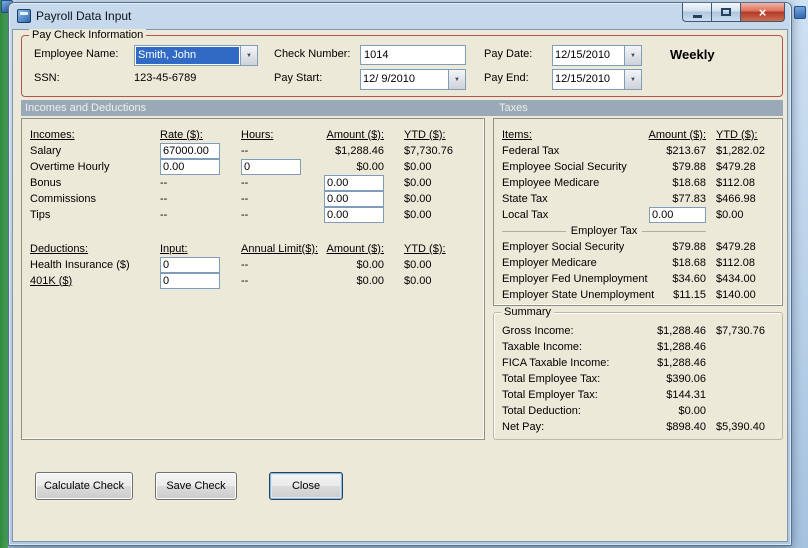 Image resolution: width=808 pixels, height=548 pixels. What do you see at coordinates (257, 134) in the screenshot?
I see `col-header: Hours:` at bounding box center [257, 134].